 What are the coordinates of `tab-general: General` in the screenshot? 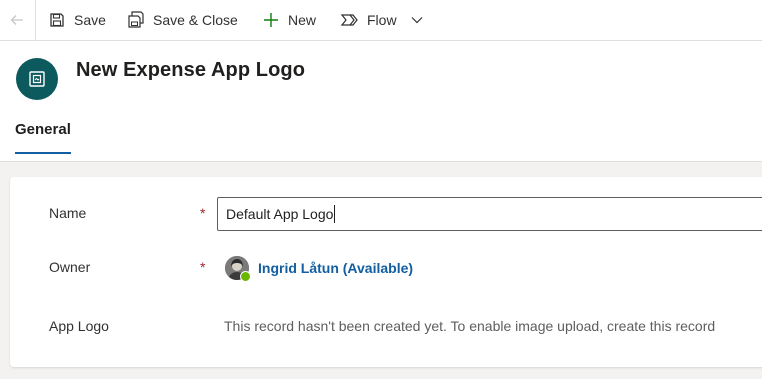 It's located at (43, 137).